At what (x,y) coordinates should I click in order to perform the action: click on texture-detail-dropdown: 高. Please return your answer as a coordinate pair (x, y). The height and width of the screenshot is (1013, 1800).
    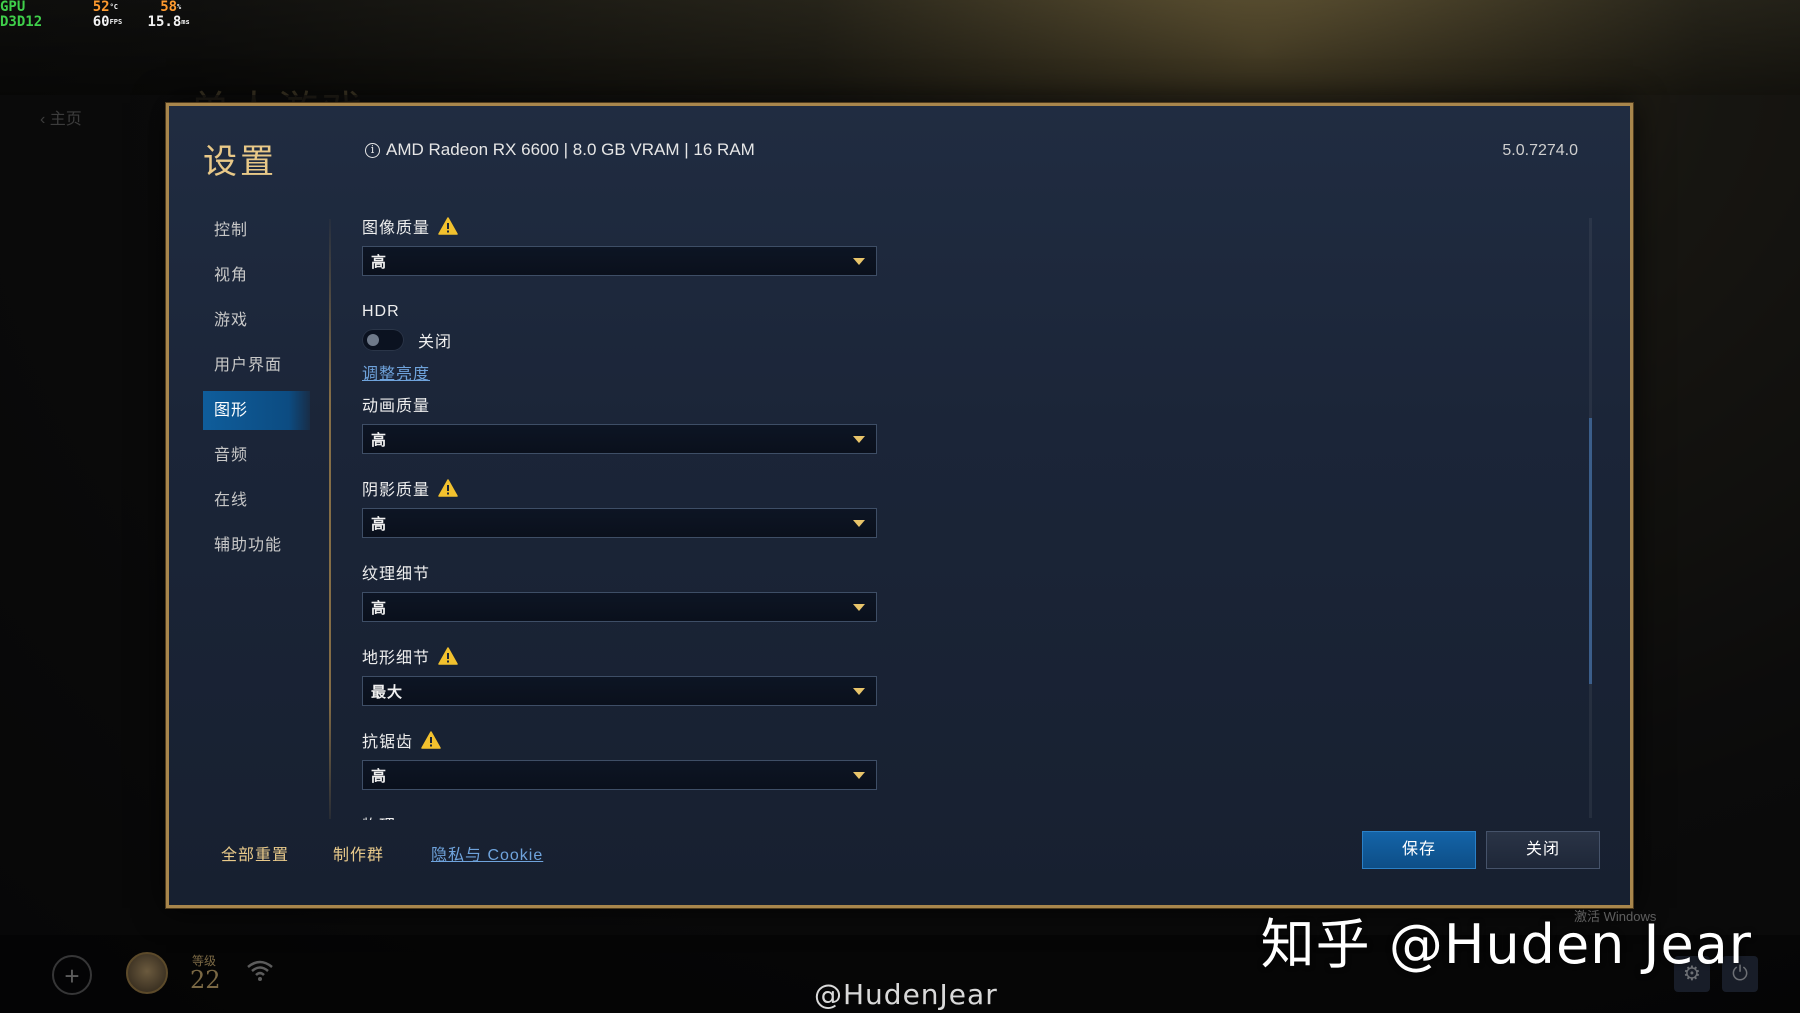
    Looking at the image, I should click on (619, 607).